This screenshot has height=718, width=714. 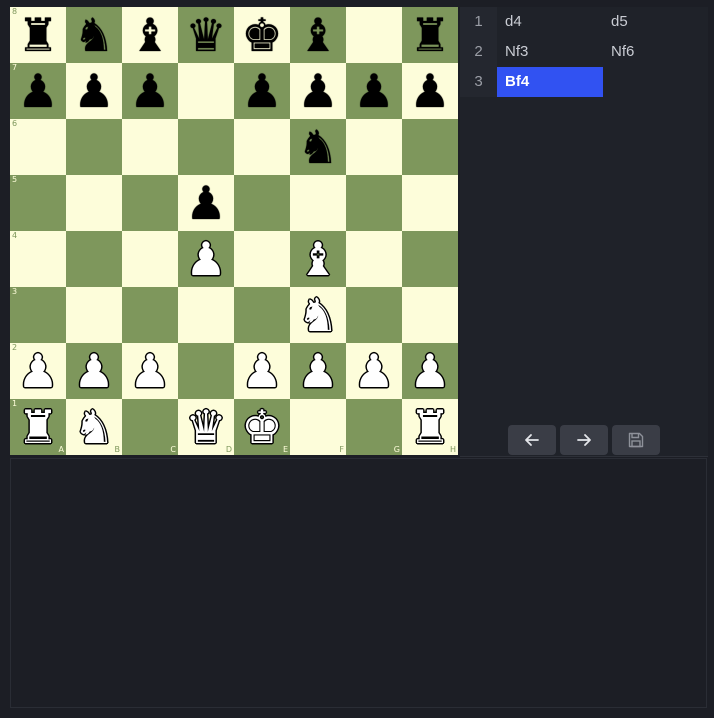 I want to click on square-a5: 5, so click(x=38, y=203).